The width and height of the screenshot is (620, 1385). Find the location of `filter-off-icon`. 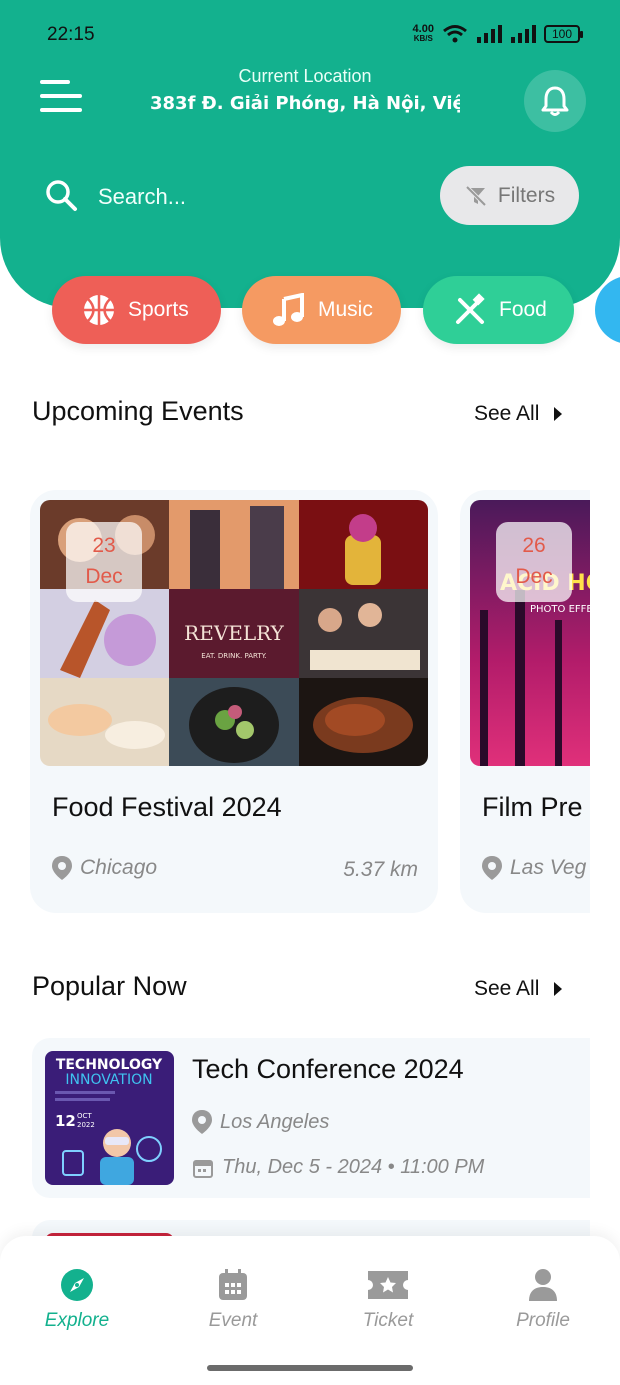

filter-off-icon is located at coordinates (476, 195).